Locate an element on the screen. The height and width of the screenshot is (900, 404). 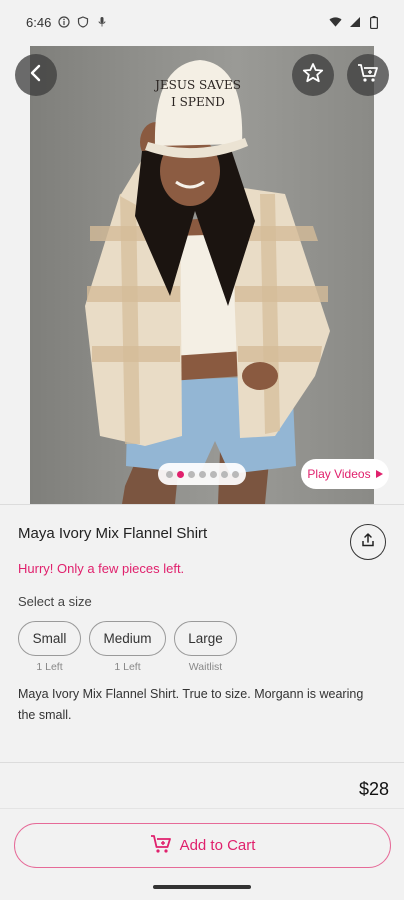
share-button is located at coordinates (368, 542).